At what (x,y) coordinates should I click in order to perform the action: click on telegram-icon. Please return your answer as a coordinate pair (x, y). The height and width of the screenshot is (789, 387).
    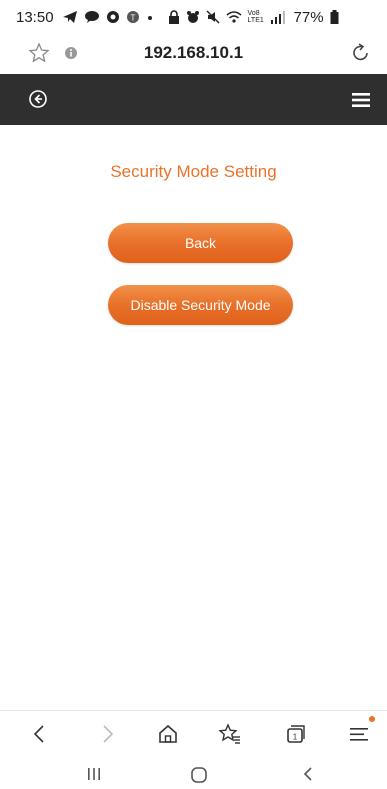
    Looking at the image, I should click on (70, 17).